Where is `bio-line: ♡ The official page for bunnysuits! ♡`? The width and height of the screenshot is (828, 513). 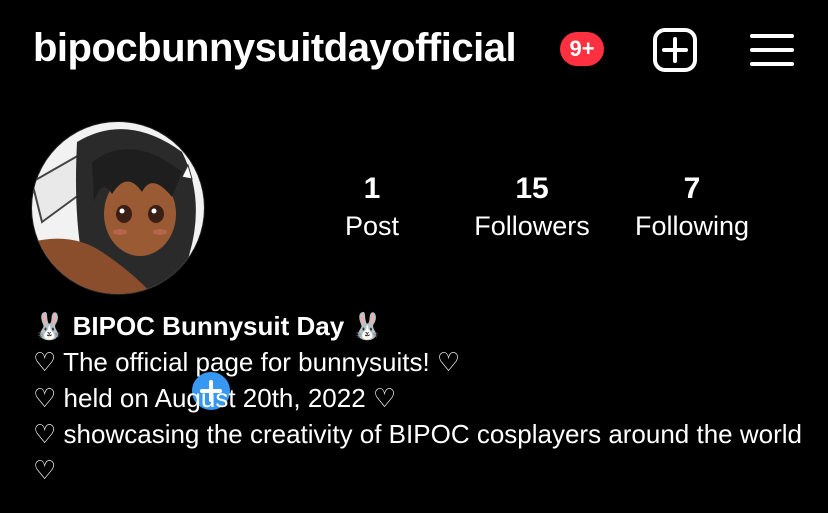
bio-line: ♡ The official page for bunnysuits! ♡ is located at coordinates (247, 362).